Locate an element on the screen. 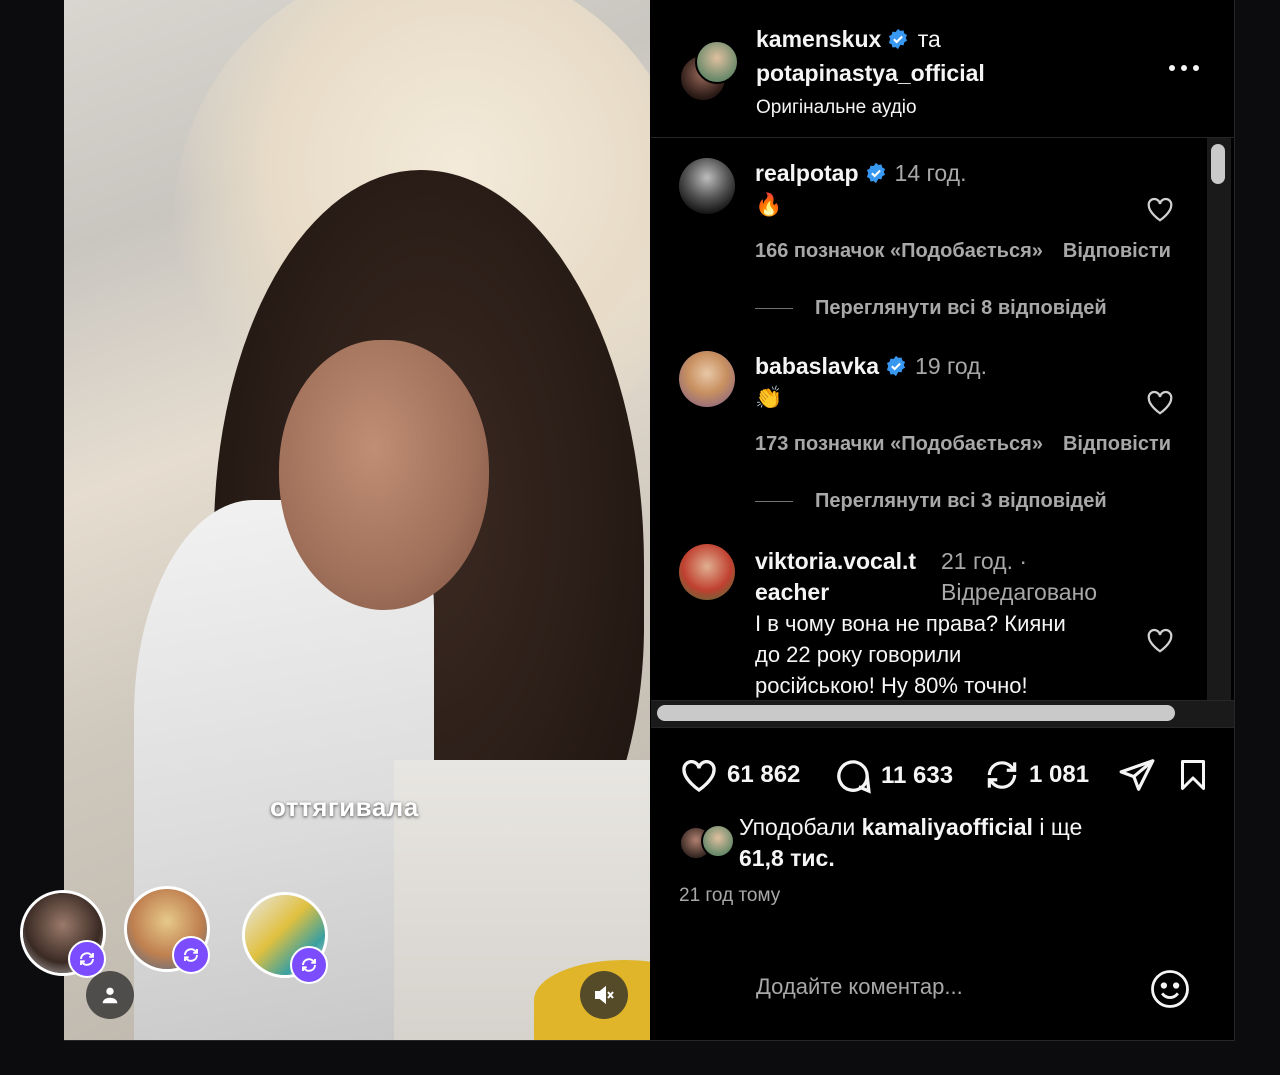 This screenshot has width=1280, height=1075. comment-username: realpotap is located at coordinates (807, 173).